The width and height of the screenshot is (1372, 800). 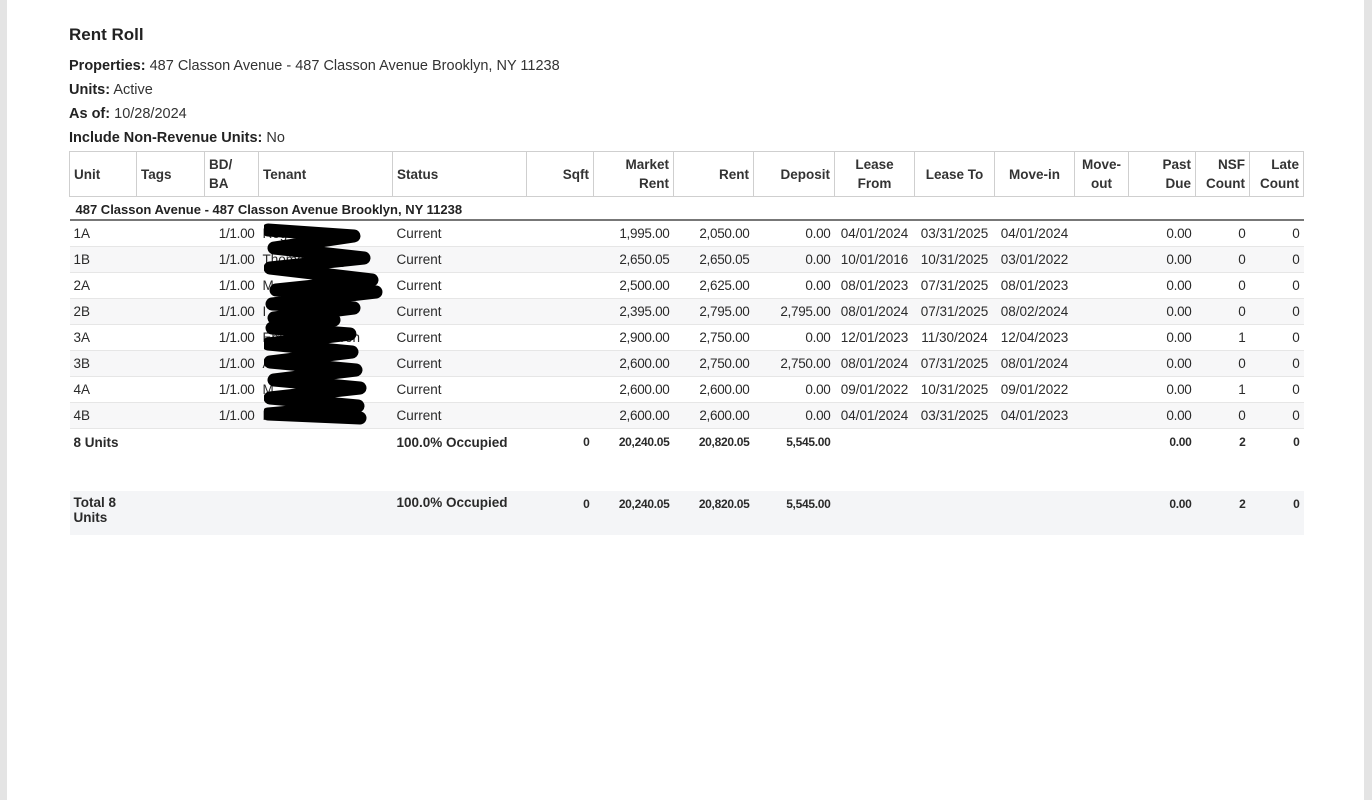 What do you see at coordinates (1296, 442) in the screenshot?
I see `subtotal-late: 0` at bounding box center [1296, 442].